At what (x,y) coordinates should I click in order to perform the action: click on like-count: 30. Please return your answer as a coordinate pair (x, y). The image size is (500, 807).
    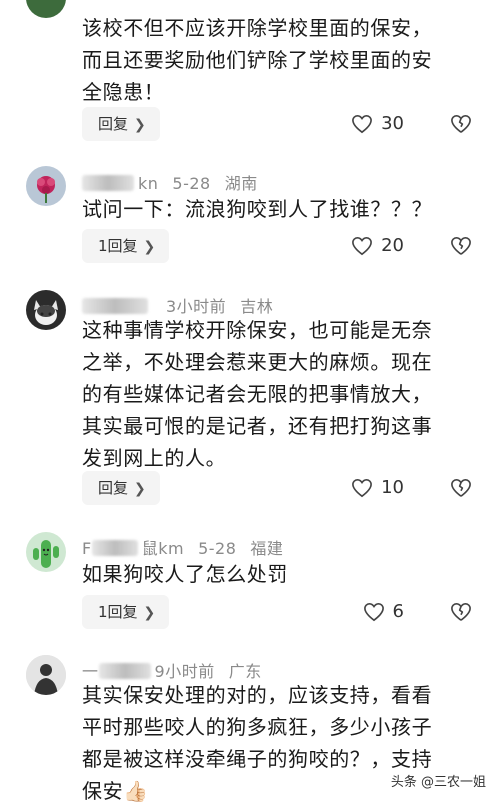
    Looking at the image, I should click on (392, 123).